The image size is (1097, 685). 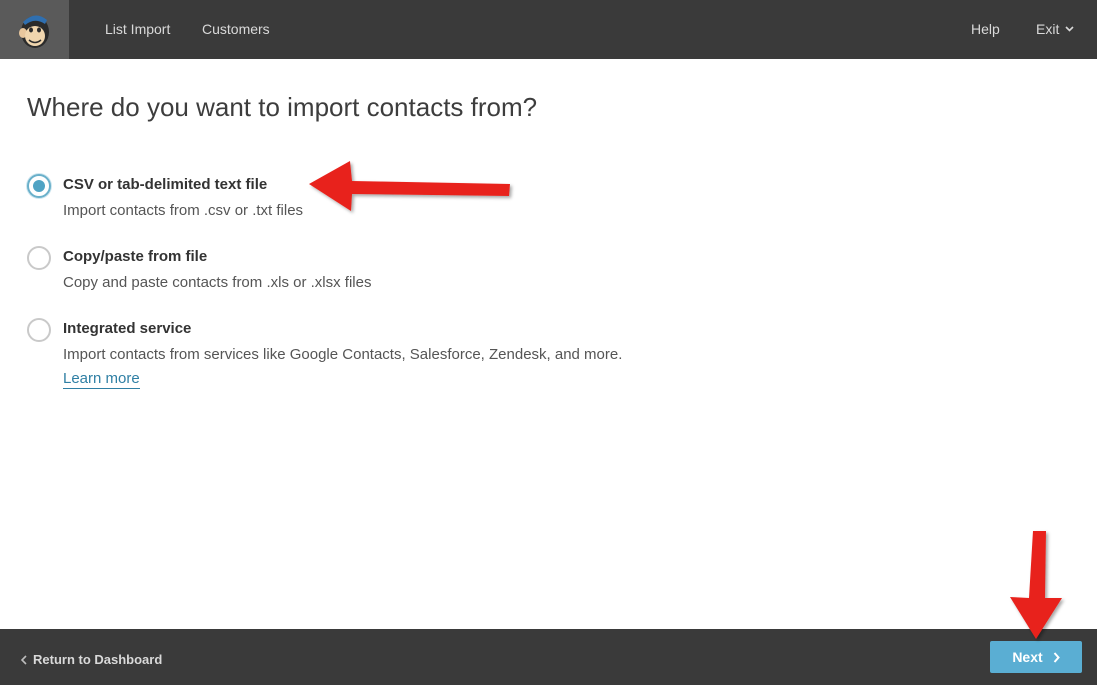 I want to click on nav-exit-menu: Exit, so click(x=1055, y=29).